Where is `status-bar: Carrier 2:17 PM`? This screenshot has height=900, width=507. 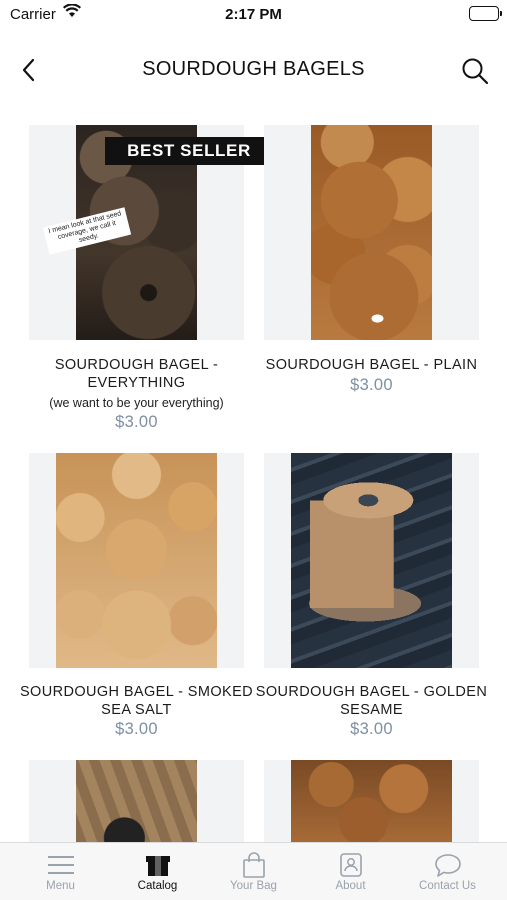
status-bar: Carrier 2:17 PM is located at coordinates (253, 15).